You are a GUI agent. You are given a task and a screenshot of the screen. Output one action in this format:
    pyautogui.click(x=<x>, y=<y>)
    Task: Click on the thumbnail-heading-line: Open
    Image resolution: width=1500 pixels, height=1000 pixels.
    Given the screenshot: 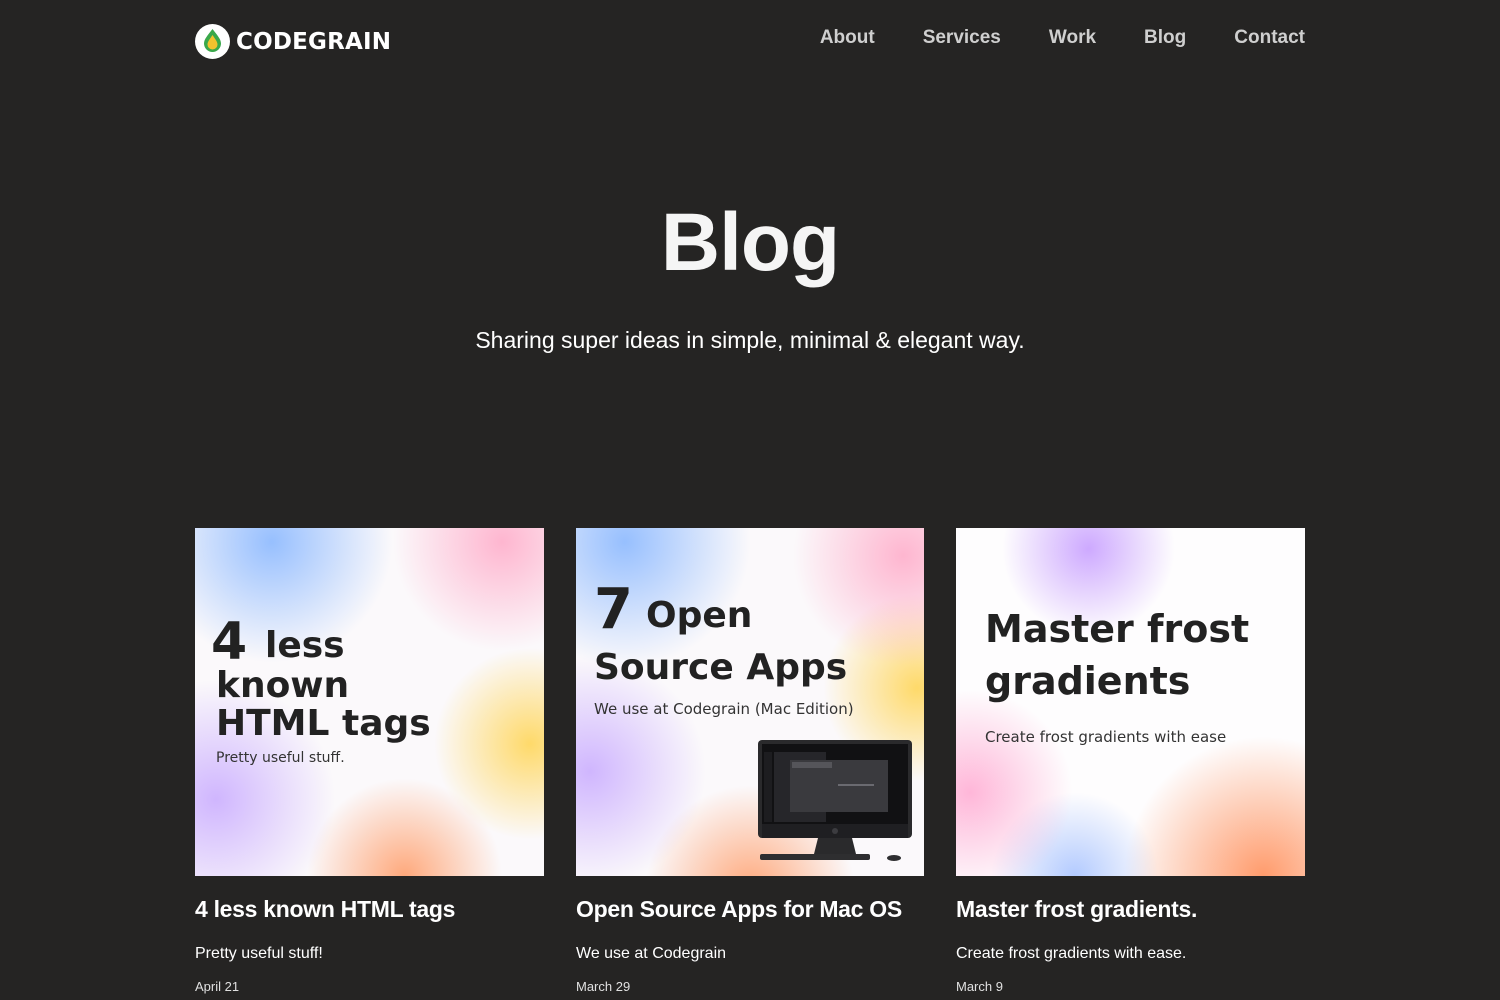 What is the action you would take?
    pyautogui.click(x=699, y=615)
    